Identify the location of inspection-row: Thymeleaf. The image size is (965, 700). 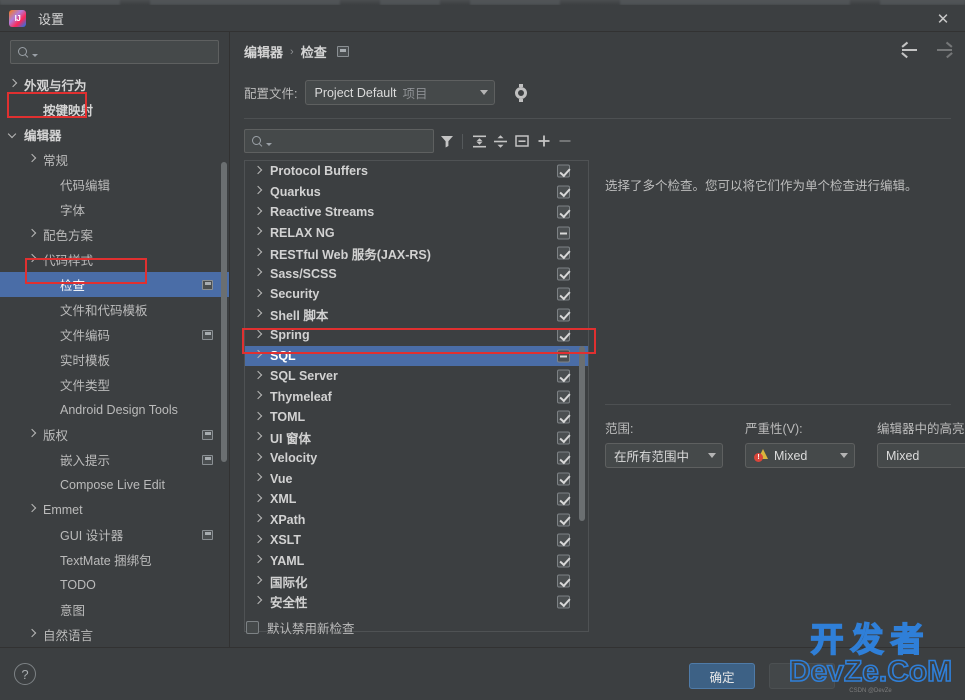
(416, 397).